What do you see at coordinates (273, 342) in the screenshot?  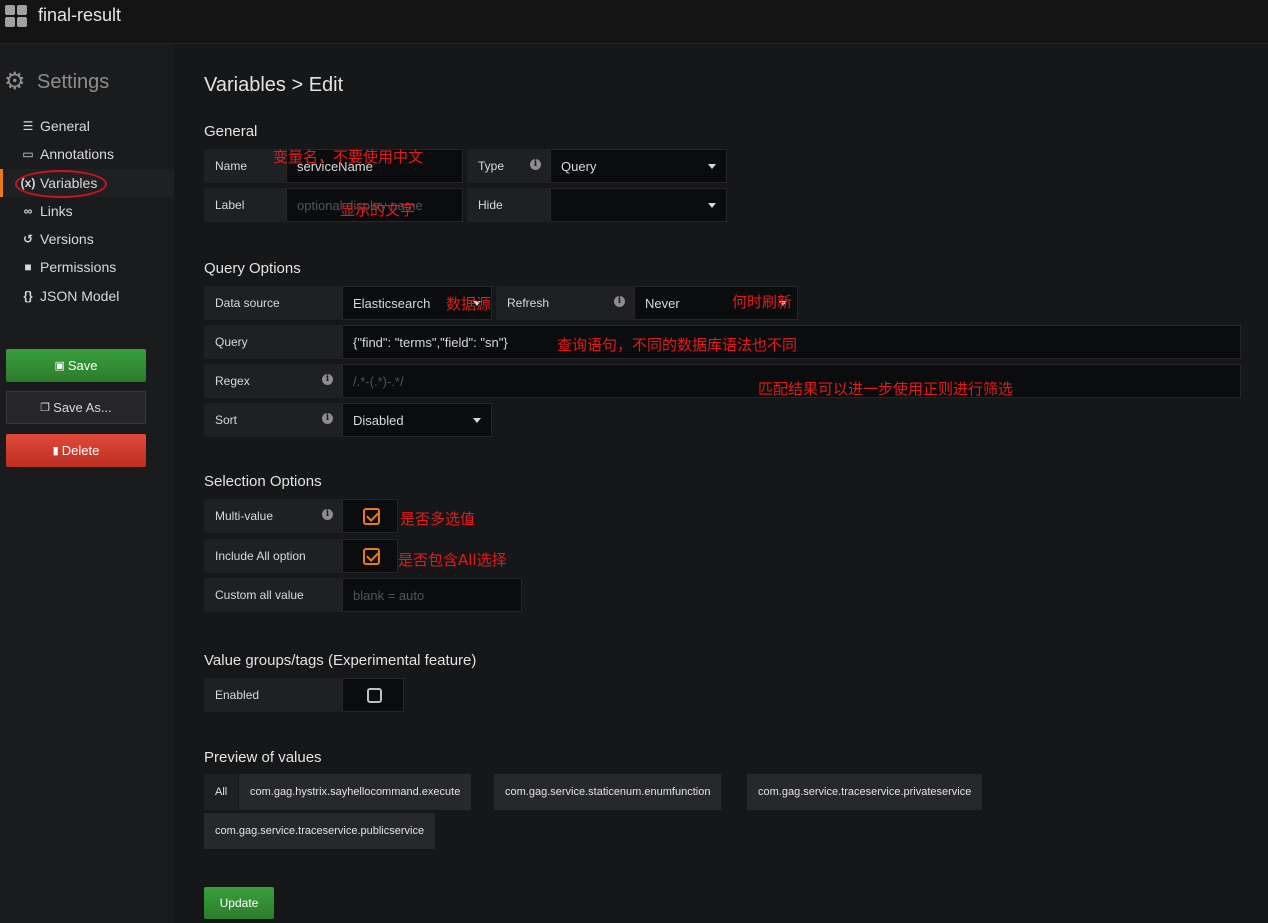 I see `query-label: Query` at bounding box center [273, 342].